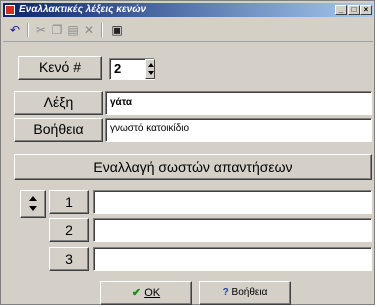 This screenshot has height=307, width=377. I want to click on app-icon, so click(10, 10).